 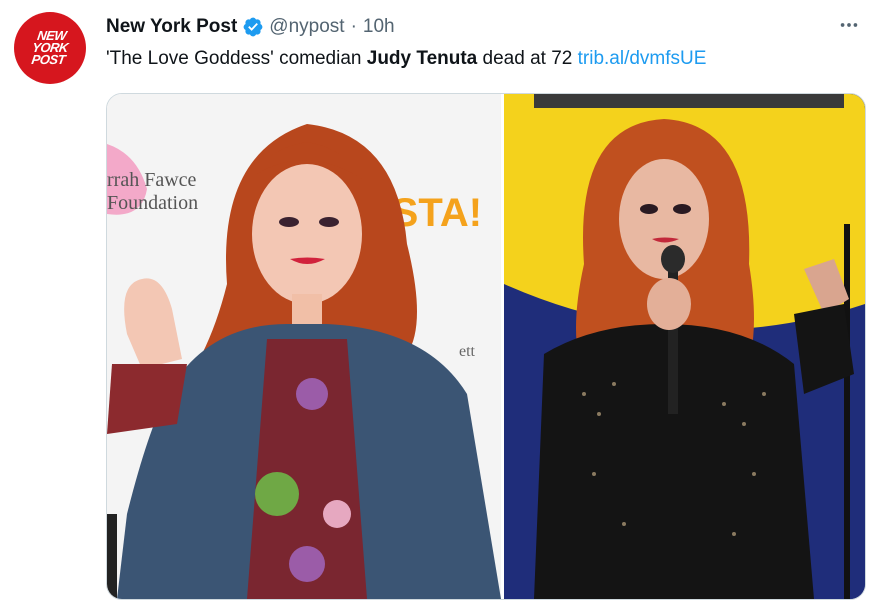 I want to click on avatar-line-3: POST, so click(x=48, y=59).